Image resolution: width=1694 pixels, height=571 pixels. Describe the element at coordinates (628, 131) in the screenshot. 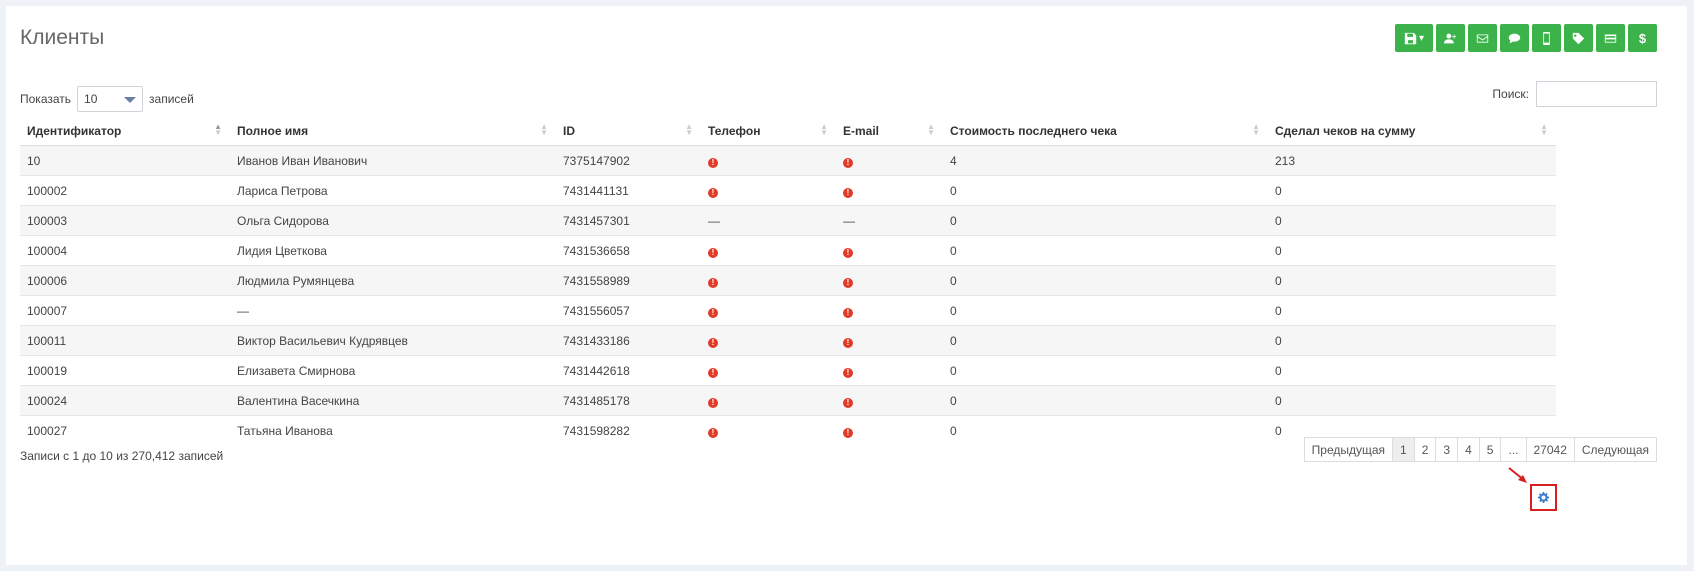

I see `table-header-col-id: ID ▲ ▼` at that location.